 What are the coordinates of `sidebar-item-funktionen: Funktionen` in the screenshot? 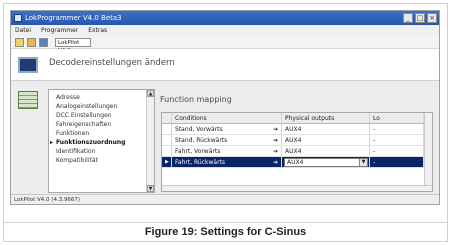 It's located at (97, 133).